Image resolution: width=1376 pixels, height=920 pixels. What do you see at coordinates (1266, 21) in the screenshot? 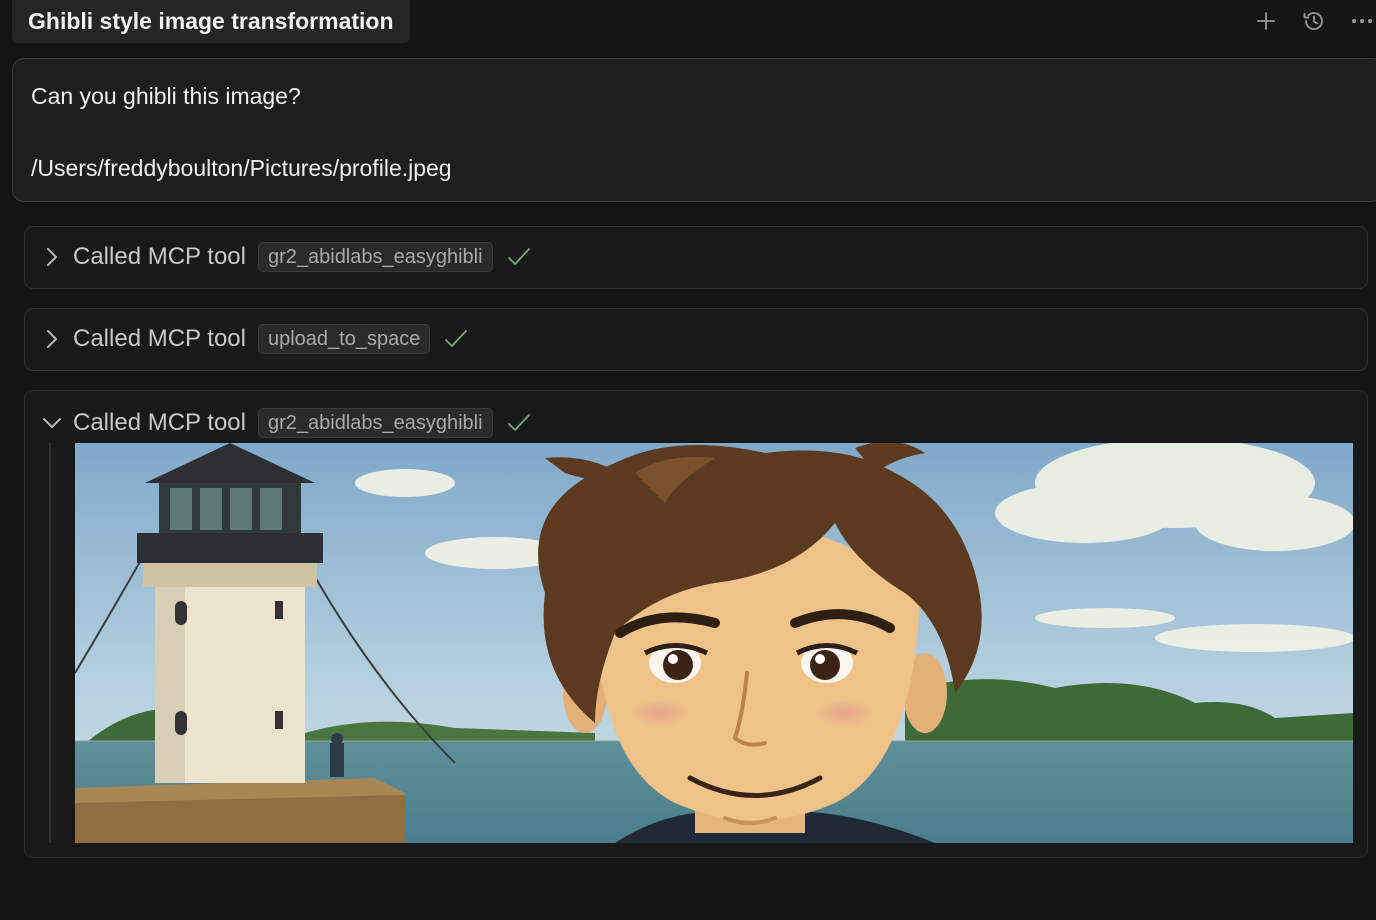
I see `plus-icon` at bounding box center [1266, 21].